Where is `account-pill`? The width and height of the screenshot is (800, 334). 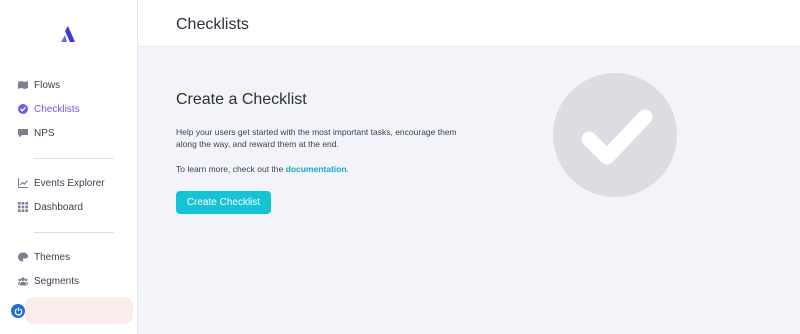
account-pill is located at coordinates (79, 310).